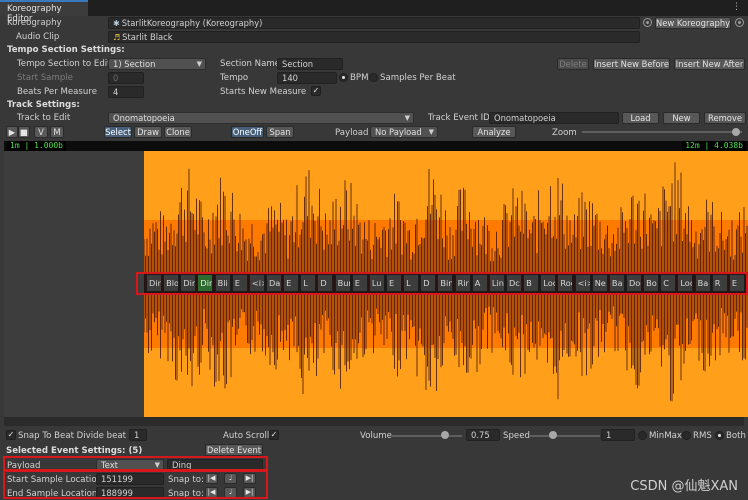 The height and width of the screenshot is (500, 748). I want to click on track-dropdown: Onomatopoeia ▼, so click(261, 118).